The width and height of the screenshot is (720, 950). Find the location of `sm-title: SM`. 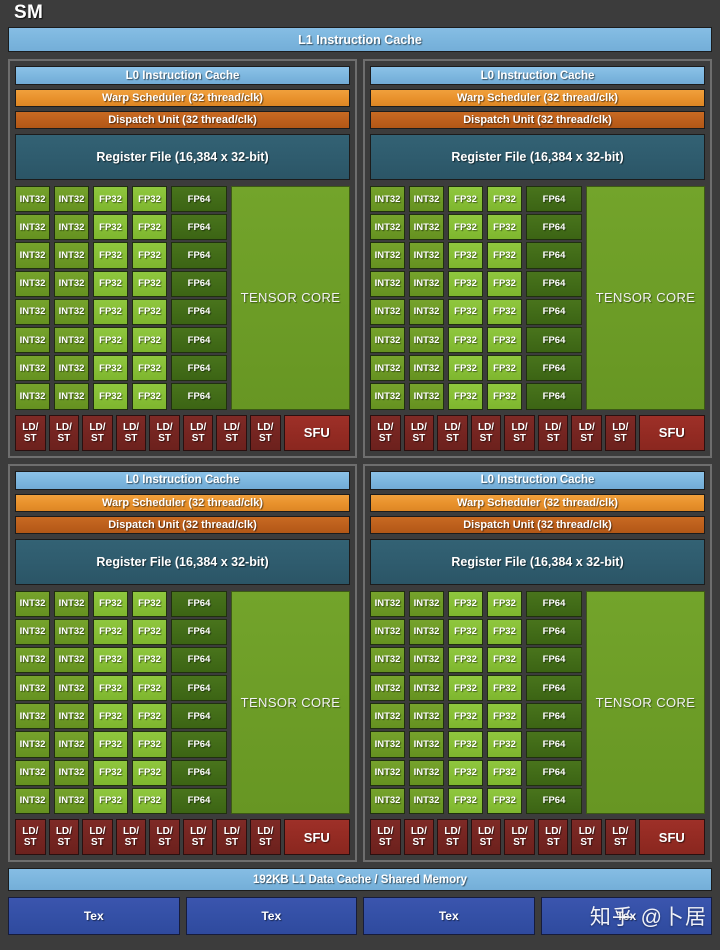

sm-title: SM is located at coordinates (29, 12).